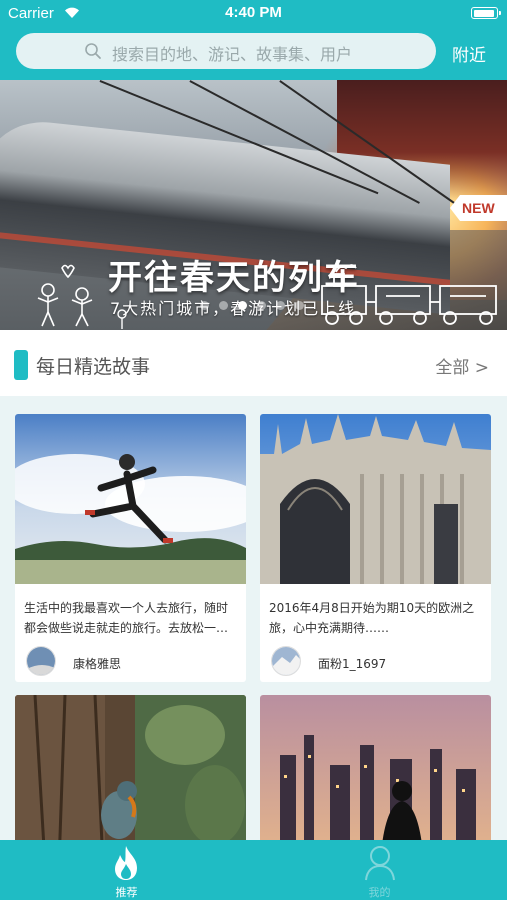 This screenshot has height=900, width=507. What do you see at coordinates (462, 365) in the screenshot?
I see `view-all-link: 全部 >` at bounding box center [462, 365].